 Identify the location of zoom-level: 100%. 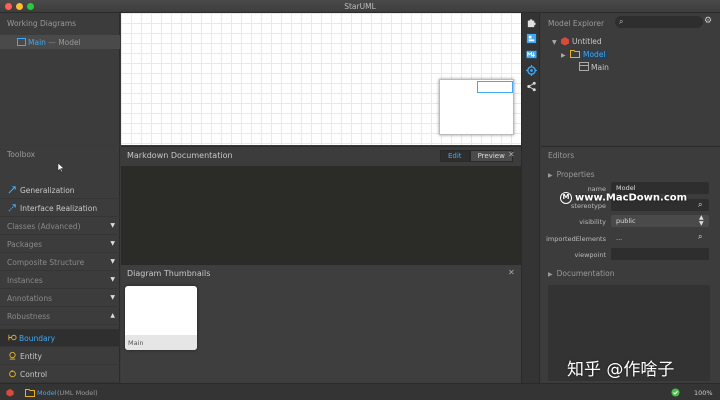
(703, 393).